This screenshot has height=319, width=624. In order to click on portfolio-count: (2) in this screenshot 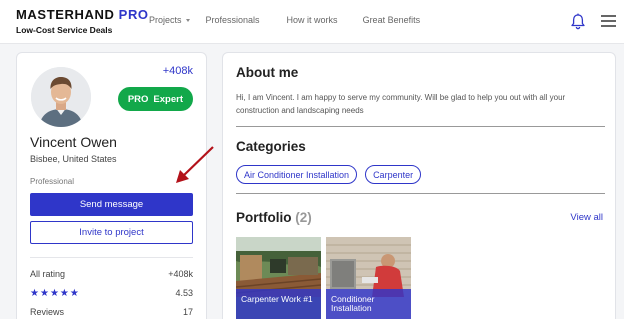, I will do `click(303, 217)`.